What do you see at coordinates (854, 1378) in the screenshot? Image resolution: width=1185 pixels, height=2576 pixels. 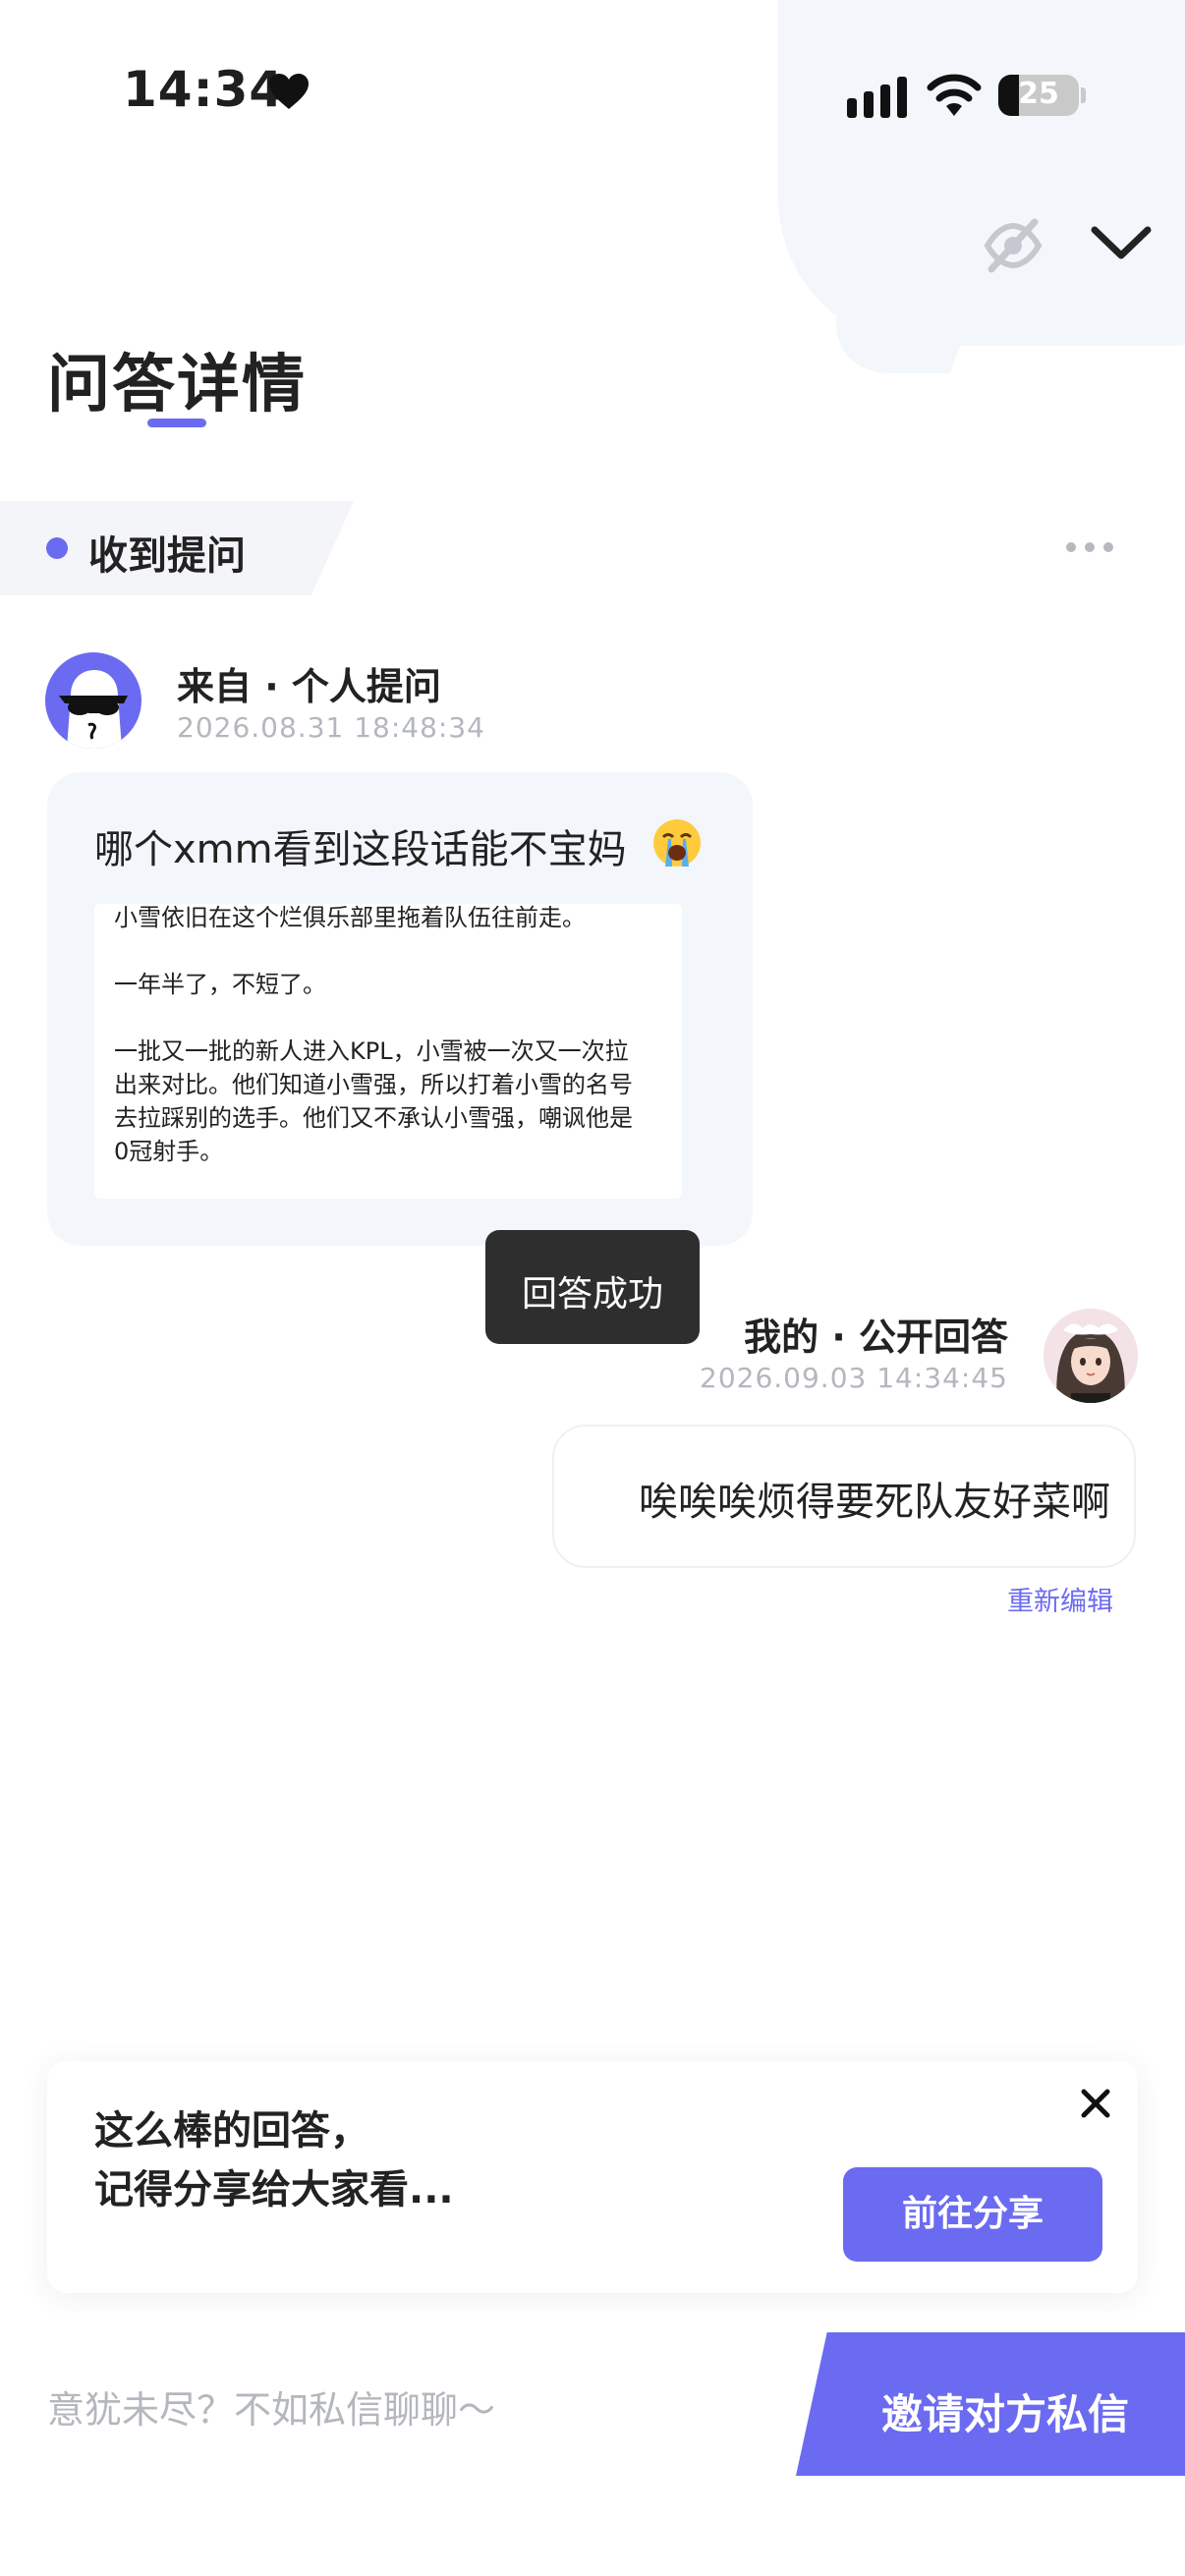 I see `answer-timestamp: 2026.09.03 14:34:45` at bounding box center [854, 1378].